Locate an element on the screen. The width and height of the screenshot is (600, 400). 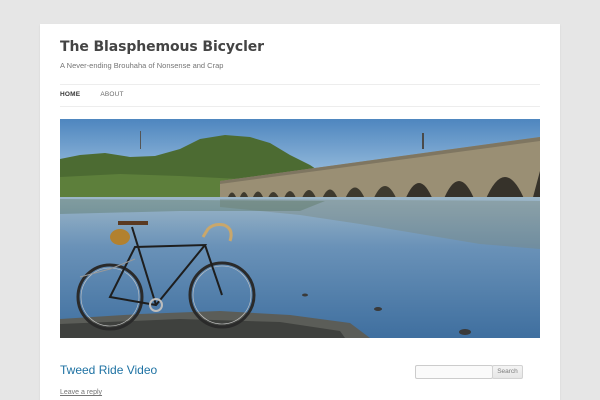
nav-item-home: HOME is located at coordinates (70, 94).